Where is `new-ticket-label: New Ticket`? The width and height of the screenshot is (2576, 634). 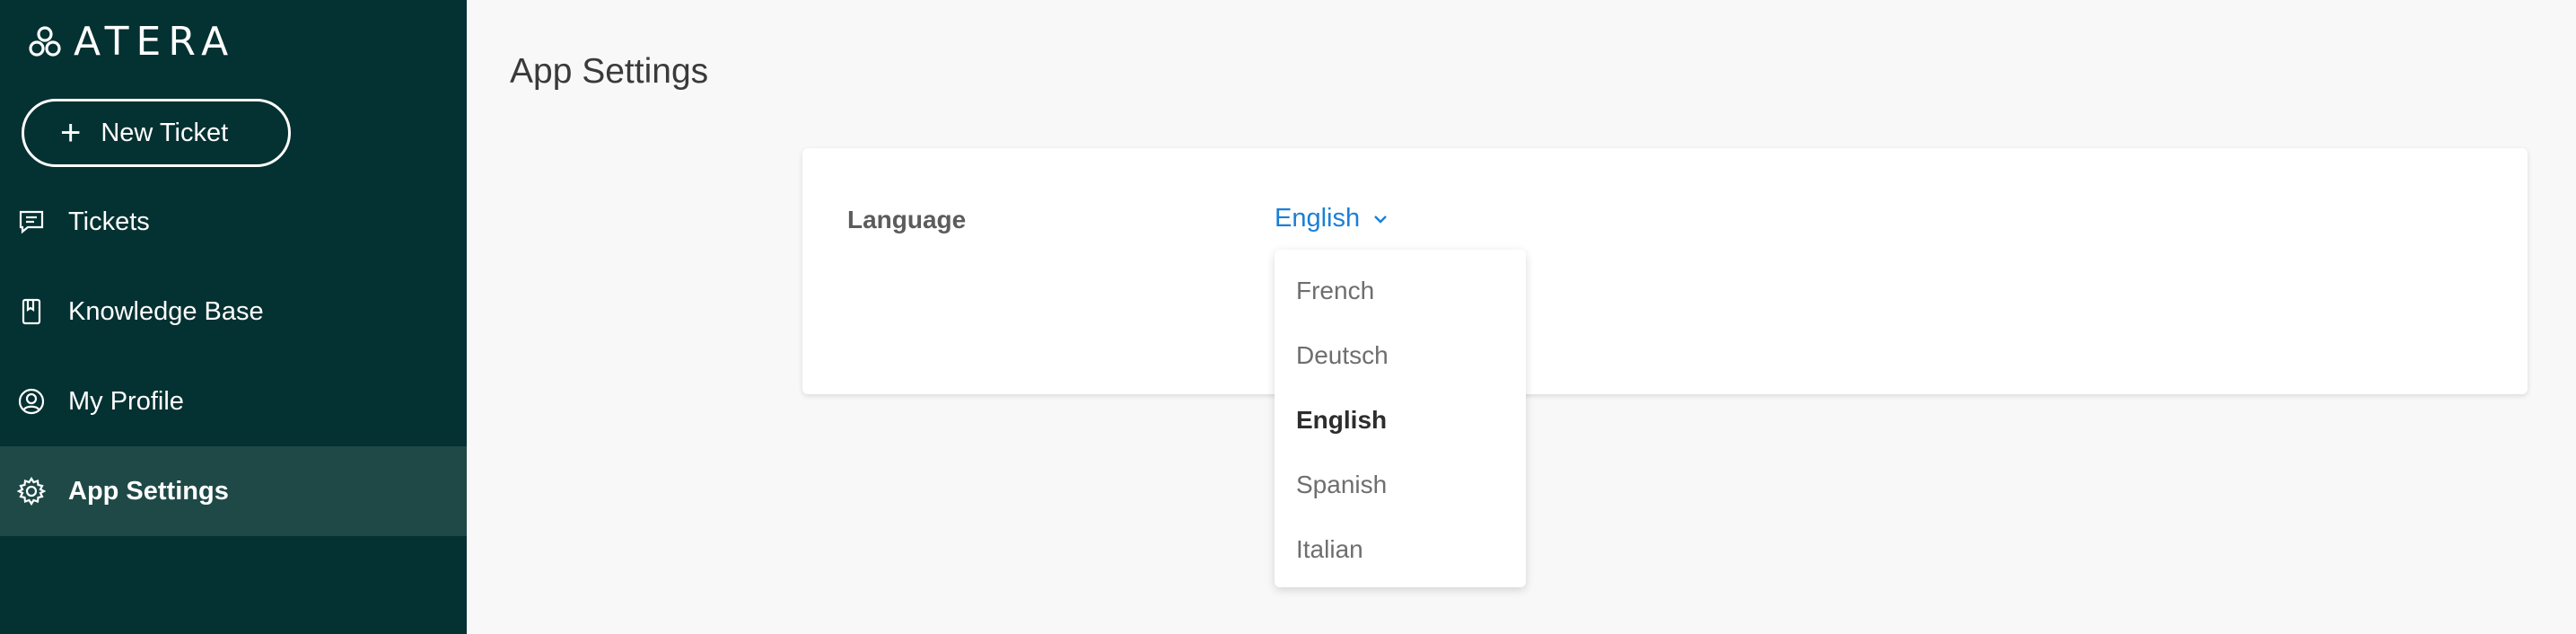 new-ticket-label: New Ticket is located at coordinates (165, 132).